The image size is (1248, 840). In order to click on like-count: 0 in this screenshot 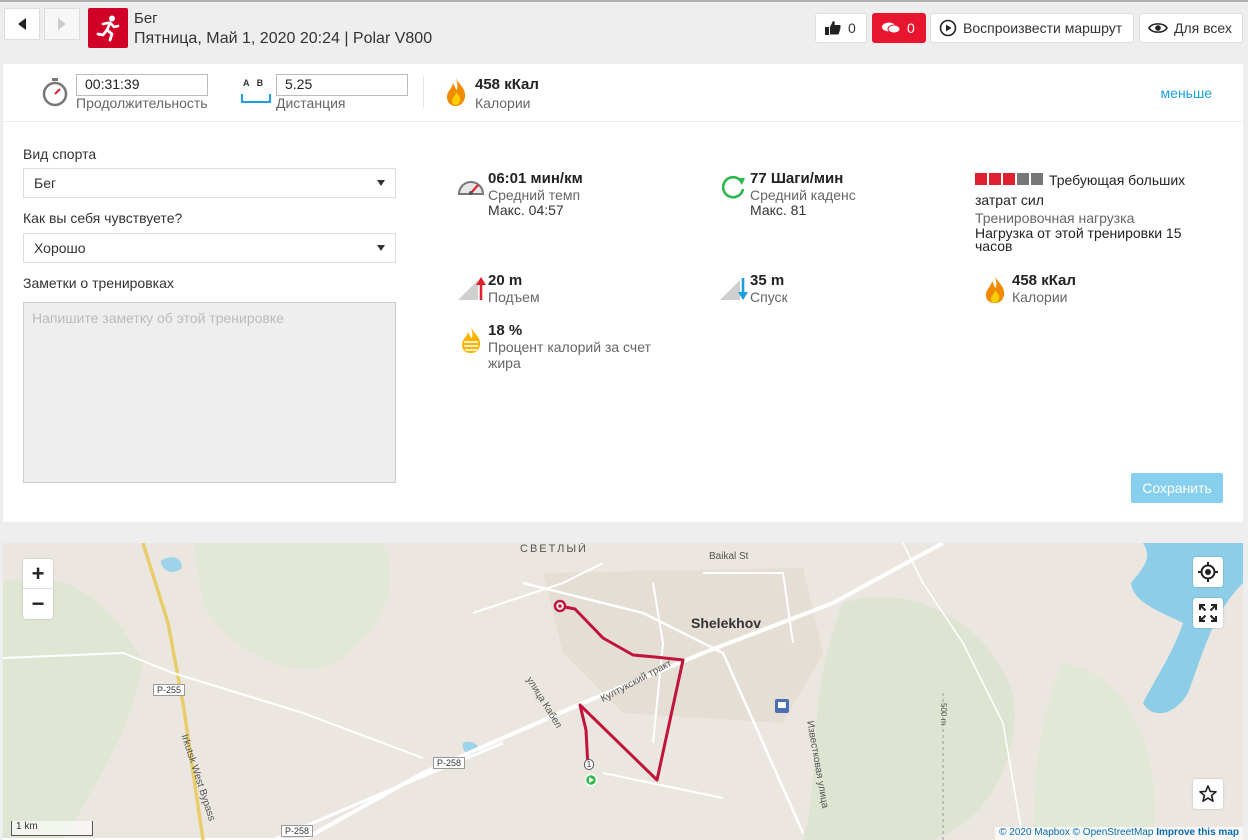, I will do `click(852, 28)`.